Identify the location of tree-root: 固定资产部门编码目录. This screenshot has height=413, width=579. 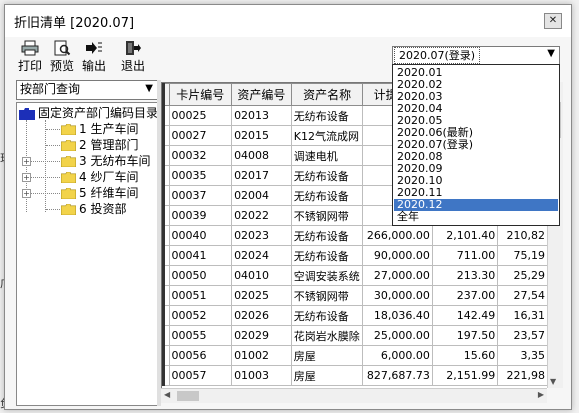
(88, 113).